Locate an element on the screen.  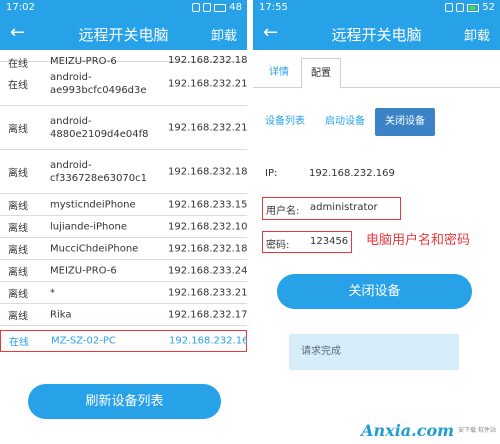
device-row: 离线 mysticndeiPhone 192.168.233.150 is located at coordinates (123, 205).